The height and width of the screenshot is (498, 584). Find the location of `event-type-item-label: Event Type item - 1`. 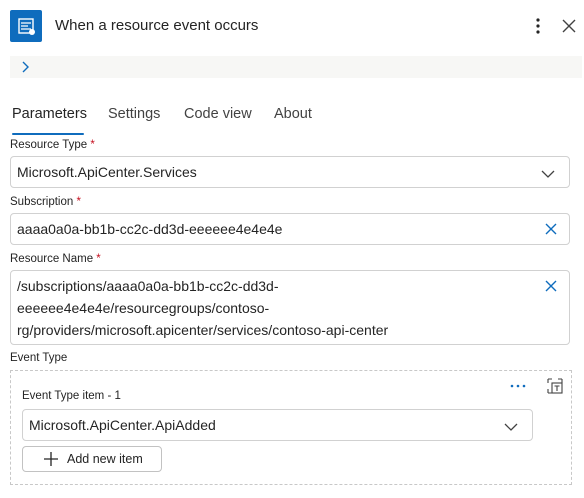

event-type-item-label: Event Type item - 1 is located at coordinates (71, 396).